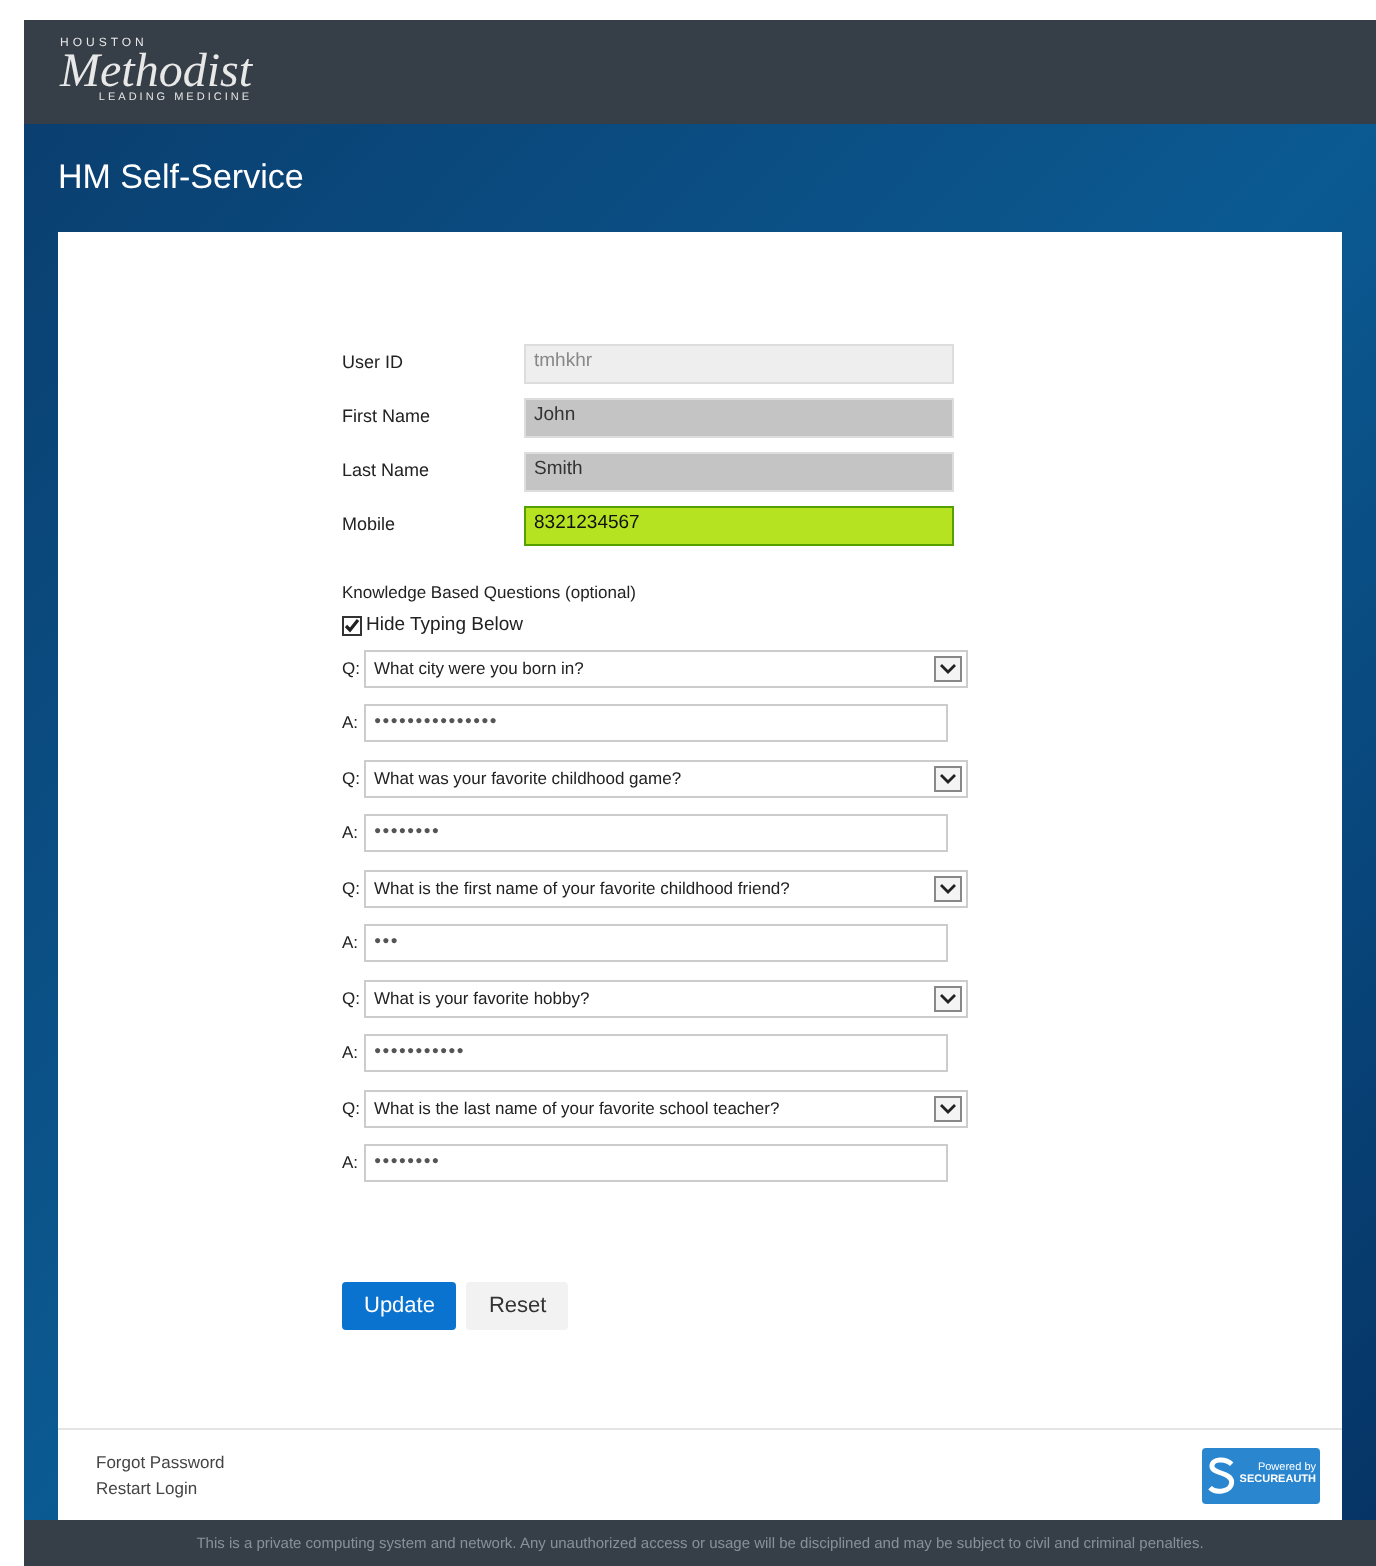 This screenshot has height=1566, width=1376. What do you see at coordinates (666, 778) in the screenshot?
I see `question-dropdown: What was your favorite childhood game?` at bounding box center [666, 778].